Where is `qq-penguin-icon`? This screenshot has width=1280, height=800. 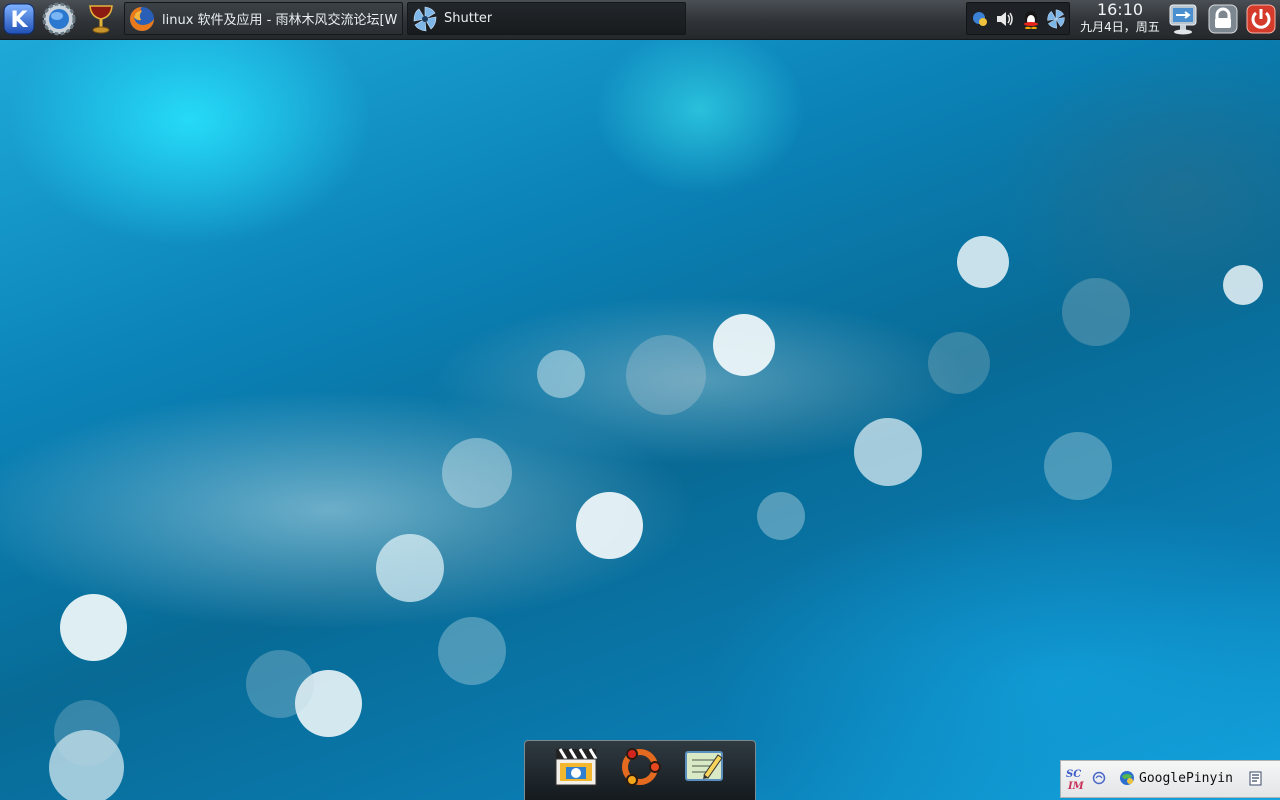
qq-penguin-icon is located at coordinates (1031, 19).